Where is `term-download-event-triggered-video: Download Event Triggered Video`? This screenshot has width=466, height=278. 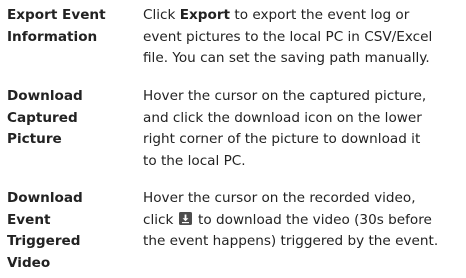
term-download-event-triggered-video: Download Event Triggered Video is located at coordinates (66, 231).